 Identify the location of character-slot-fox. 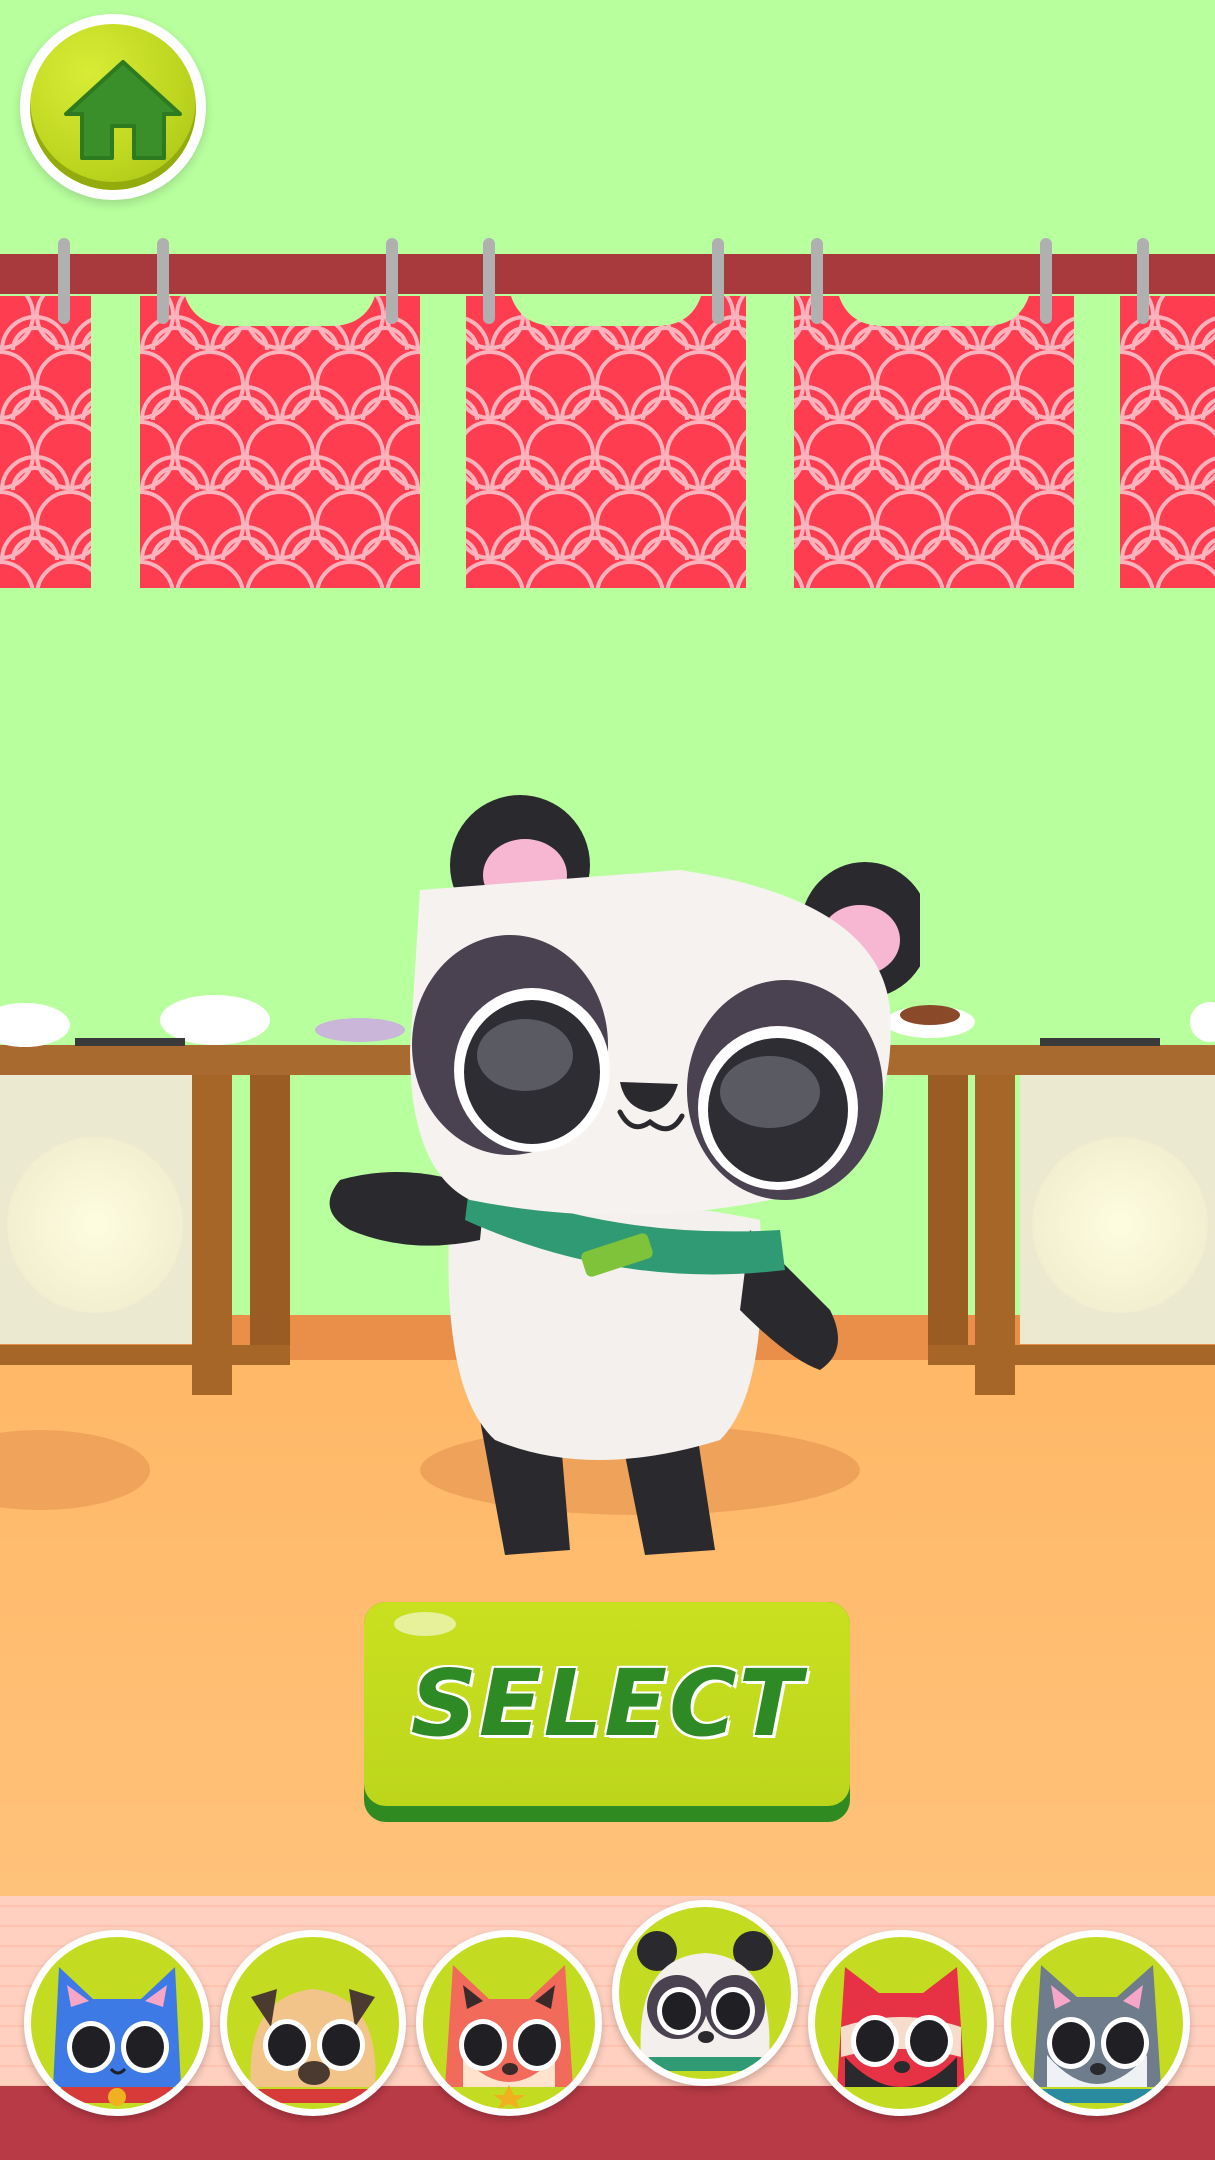
(509, 2023).